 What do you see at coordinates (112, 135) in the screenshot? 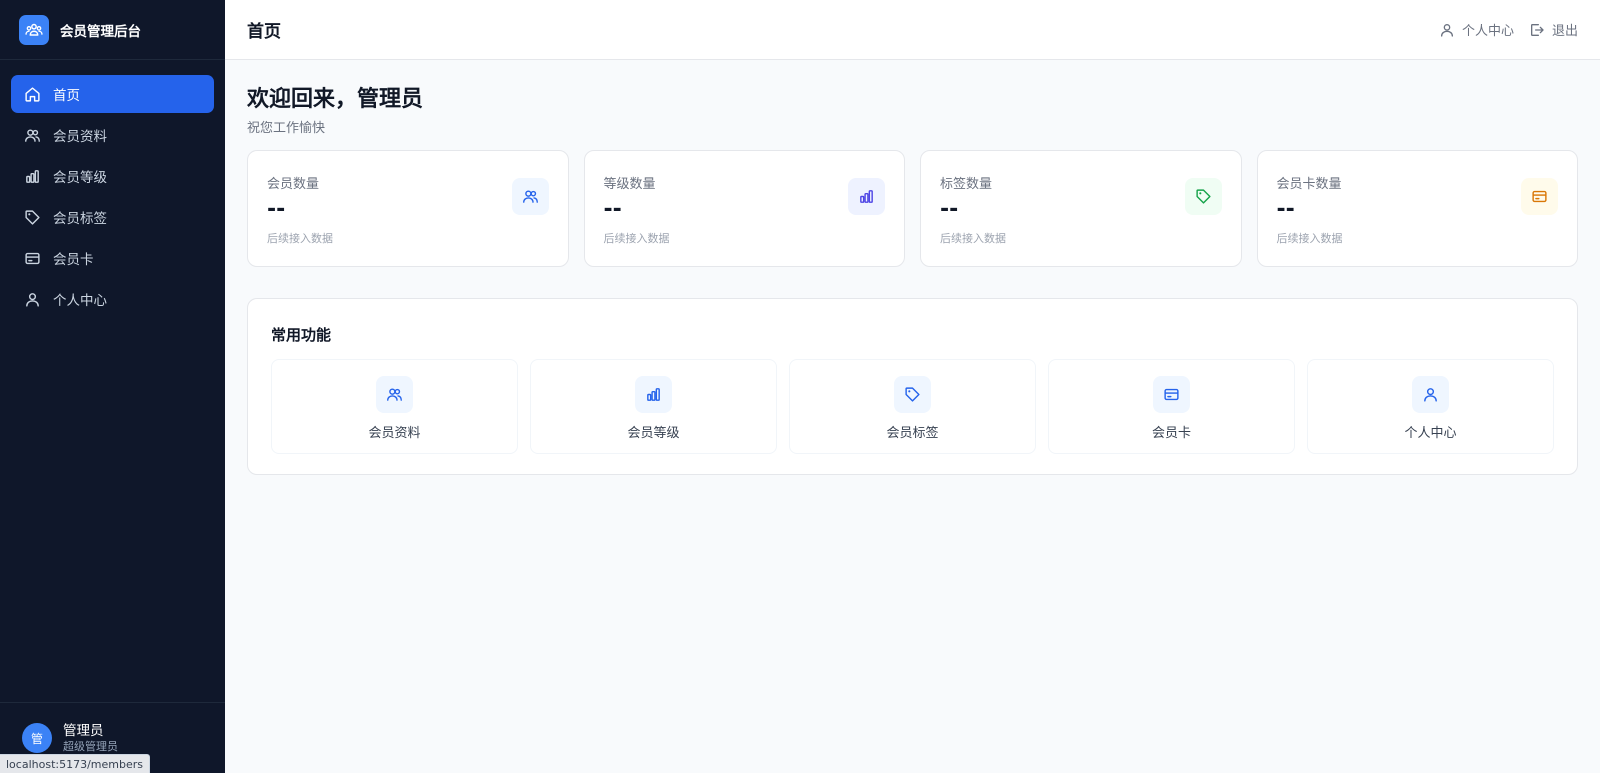
I see `sidebar-item-member-profiles: 会员资料` at bounding box center [112, 135].